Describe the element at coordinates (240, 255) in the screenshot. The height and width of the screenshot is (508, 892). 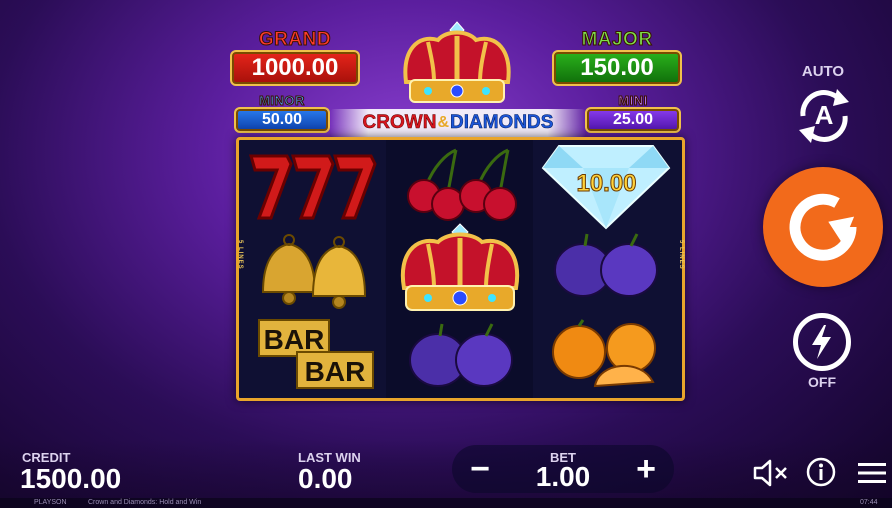
I see `lines-label-left: 5 LINES` at that location.